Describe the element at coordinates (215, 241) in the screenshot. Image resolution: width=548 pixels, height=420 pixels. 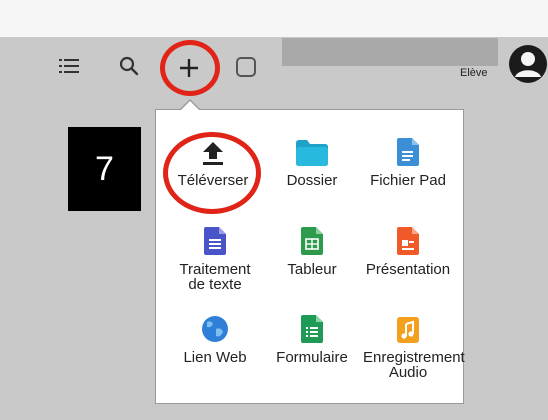
I see `text-document-icon` at that location.